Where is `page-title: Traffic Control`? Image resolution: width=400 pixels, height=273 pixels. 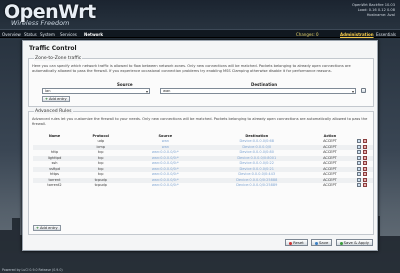
page-title: Traffic Control is located at coordinates (53, 48).